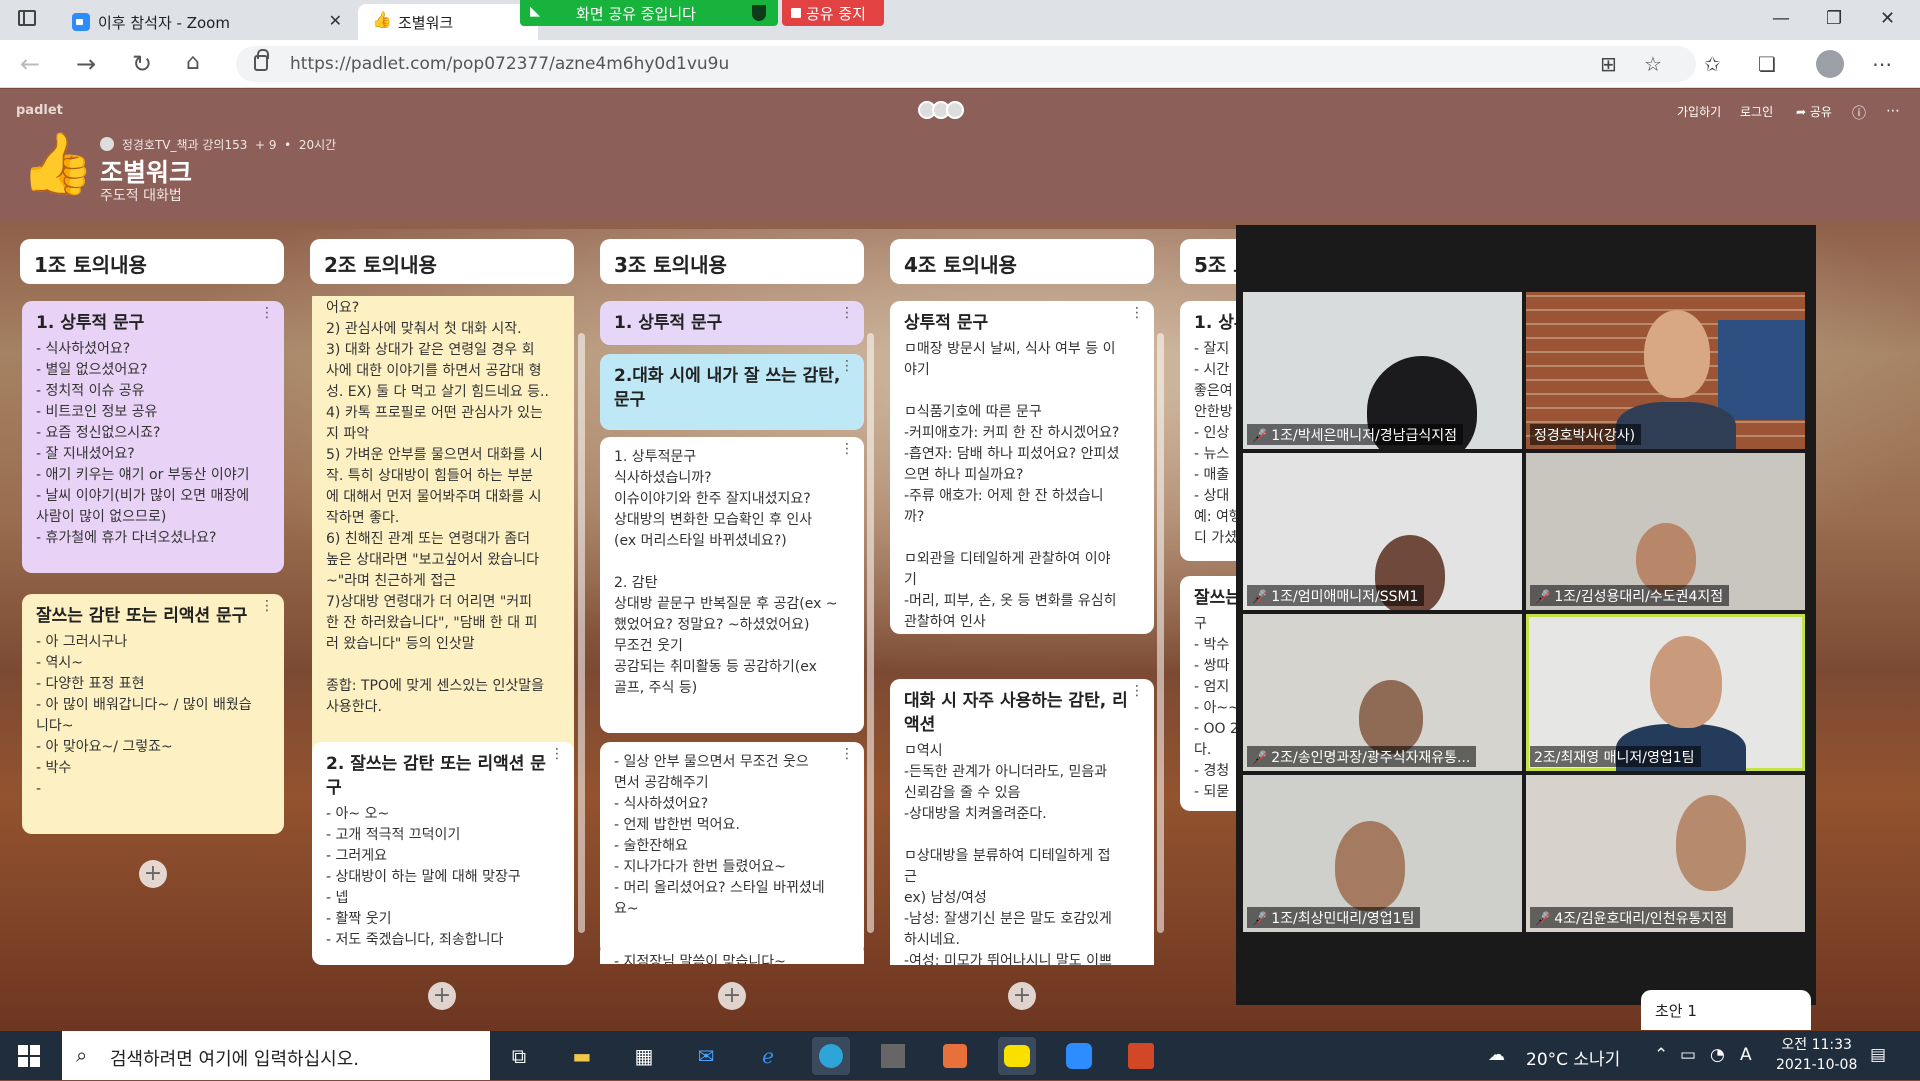 The width and height of the screenshot is (1920, 1081). What do you see at coordinates (39, 110) in the screenshot?
I see `padlet-logo: padlet` at bounding box center [39, 110].